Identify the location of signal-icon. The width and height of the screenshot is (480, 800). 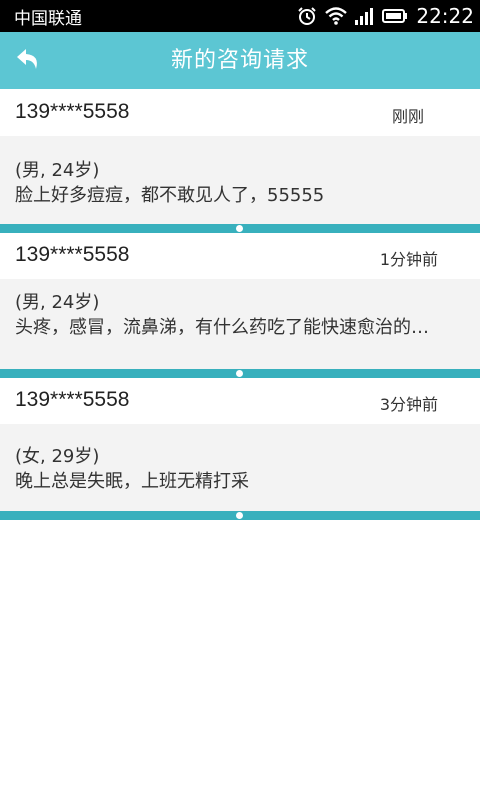
(365, 16).